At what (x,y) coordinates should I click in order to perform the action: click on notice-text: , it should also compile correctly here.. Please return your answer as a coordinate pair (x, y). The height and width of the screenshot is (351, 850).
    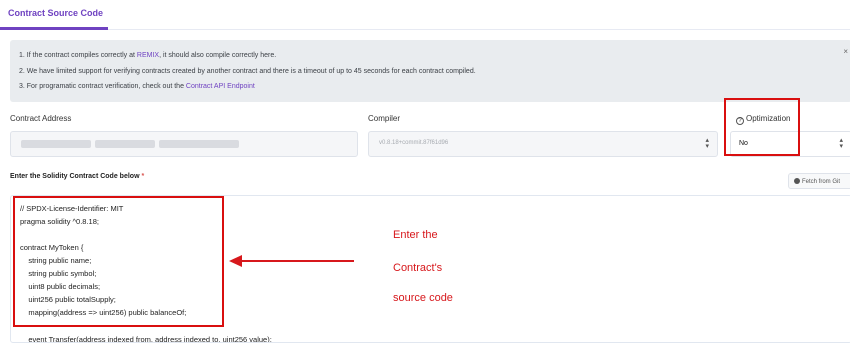
    Looking at the image, I should click on (218, 55).